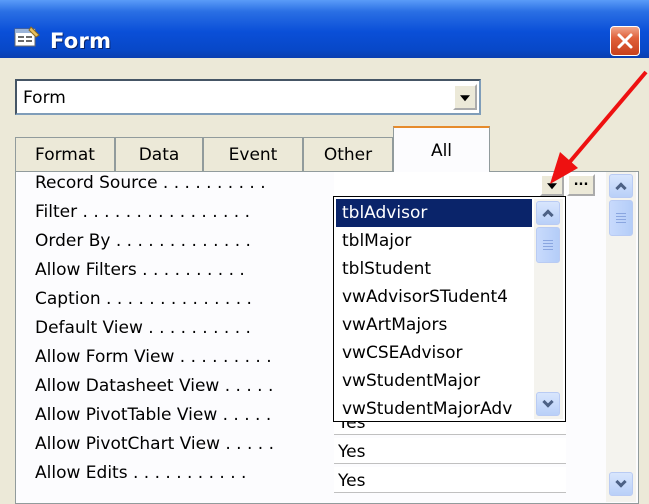 This screenshot has height=504, width=649. Describe the element at coordinates (155, 444) in the screenshot. I see `property-label-allow-pivotchart-view: Allow PivotChart View . . . . .` at that location.